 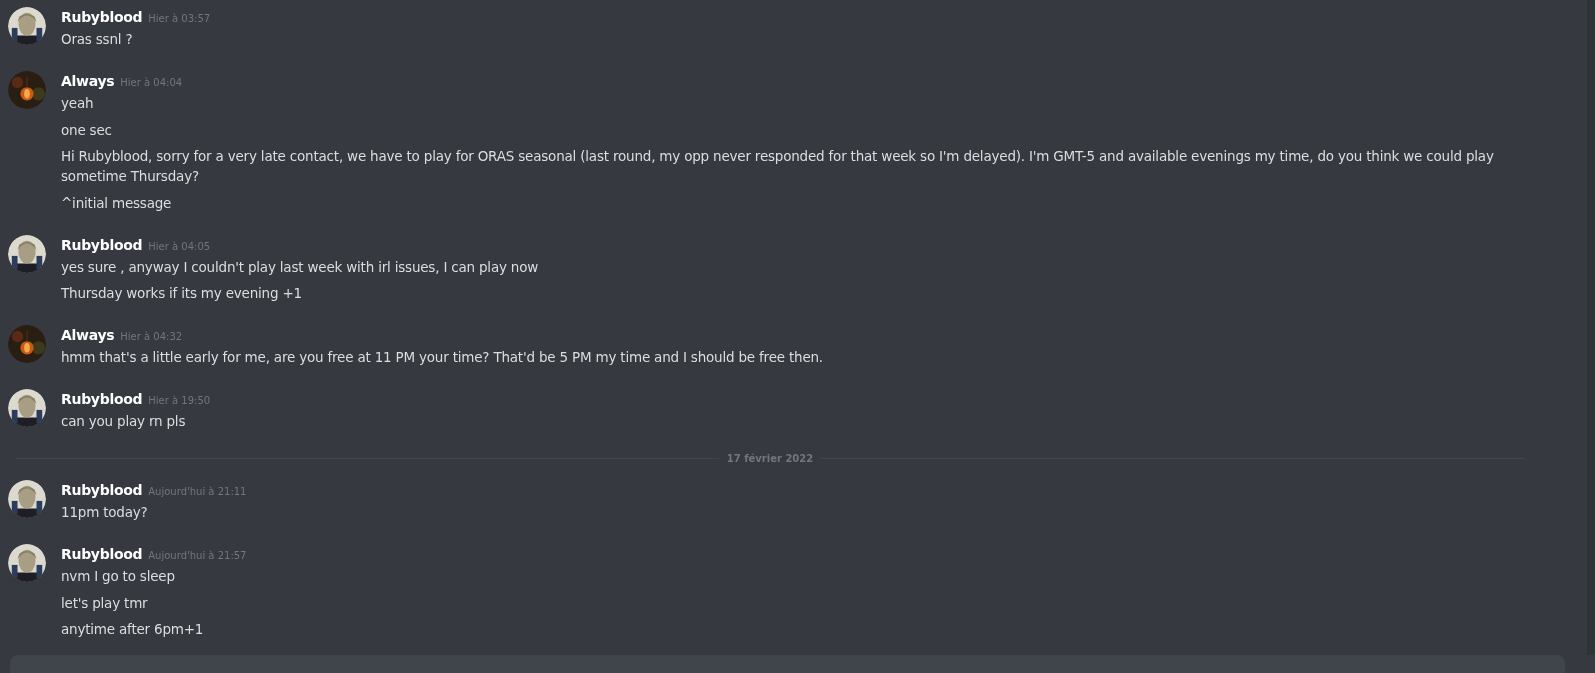 I want to click on message-text: hmm that's a little early for me, are you free at 11 PM your time? That'd be 5 PM my time and I should be free then., so click(x=442, y=357).